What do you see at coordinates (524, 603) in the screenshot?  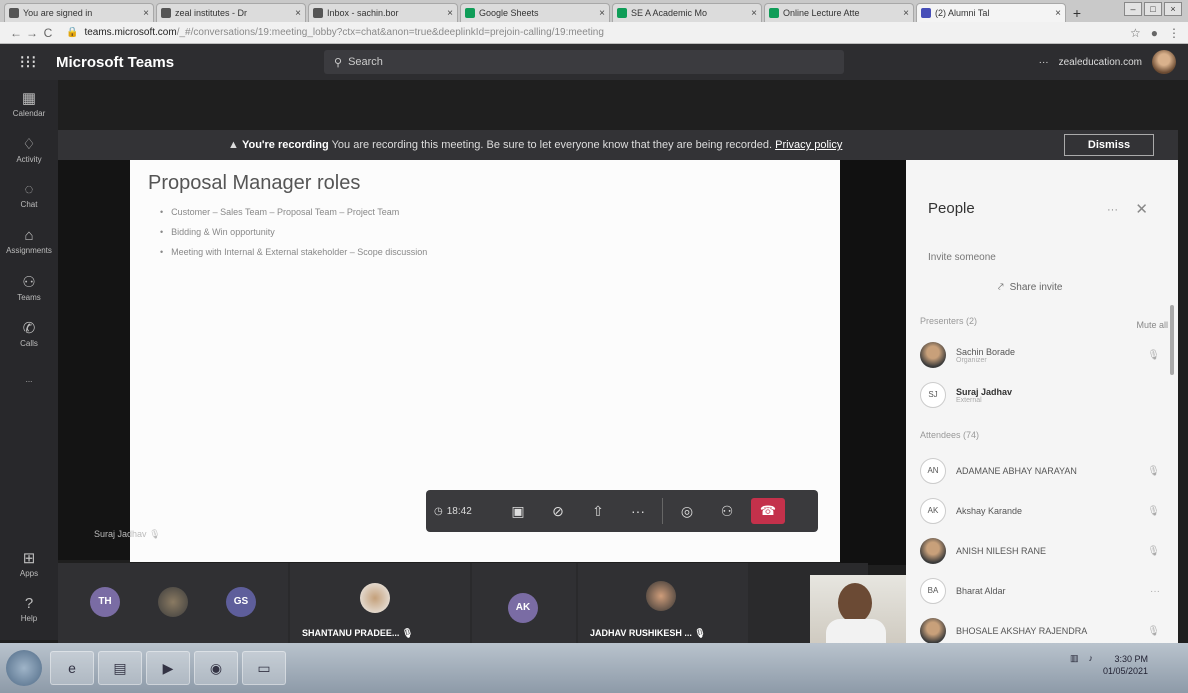 I see `participant-tile: AK` at bounding box center [524, 603].